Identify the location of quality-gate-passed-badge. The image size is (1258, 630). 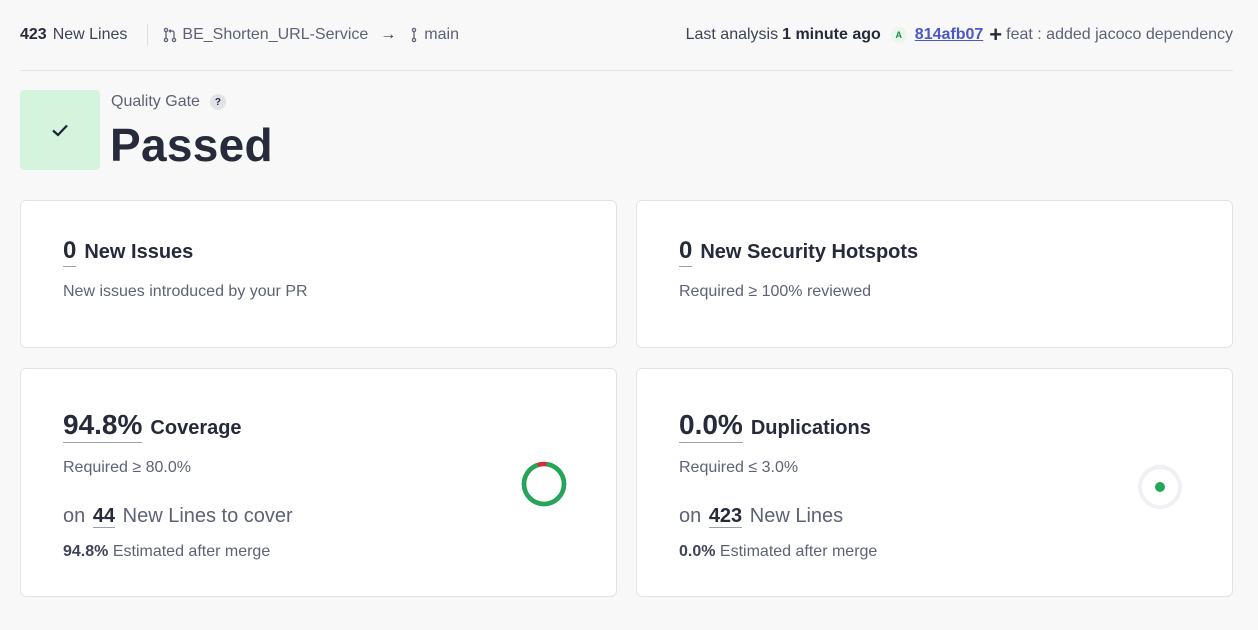
(60, 130).